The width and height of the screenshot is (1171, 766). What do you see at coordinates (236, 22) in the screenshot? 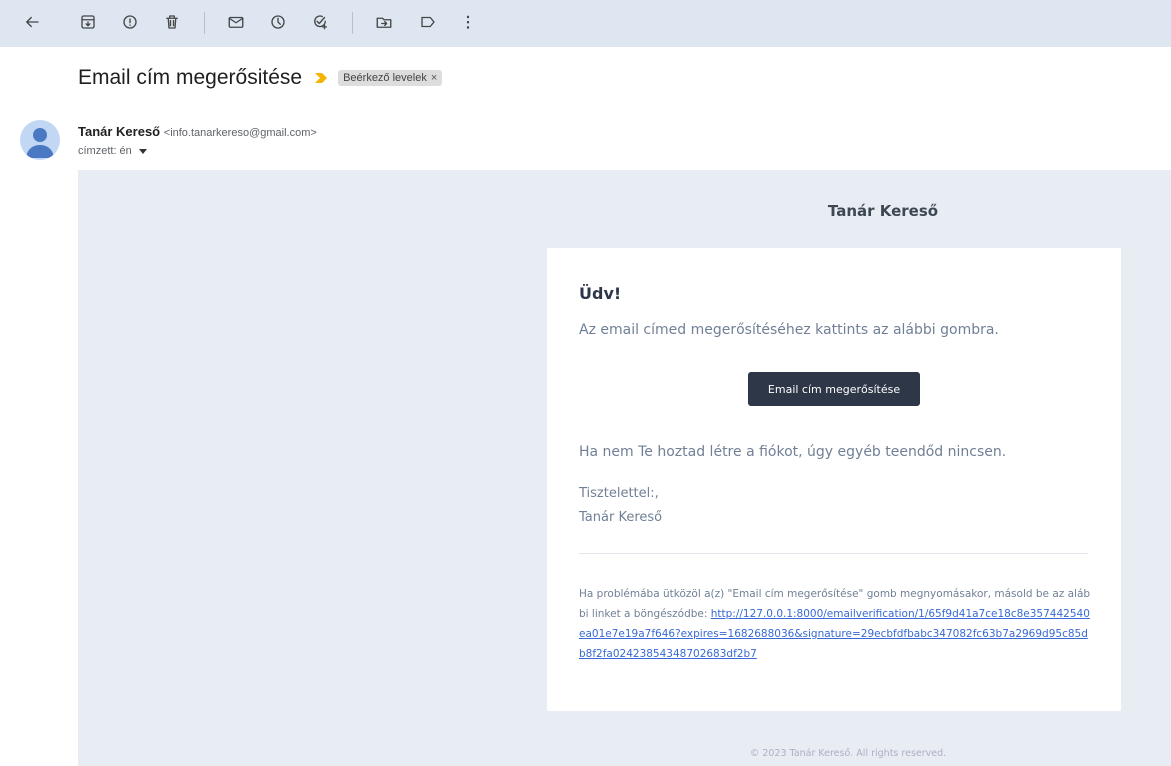
I see `mark-unread-icon` at bounding box center [236, 22].